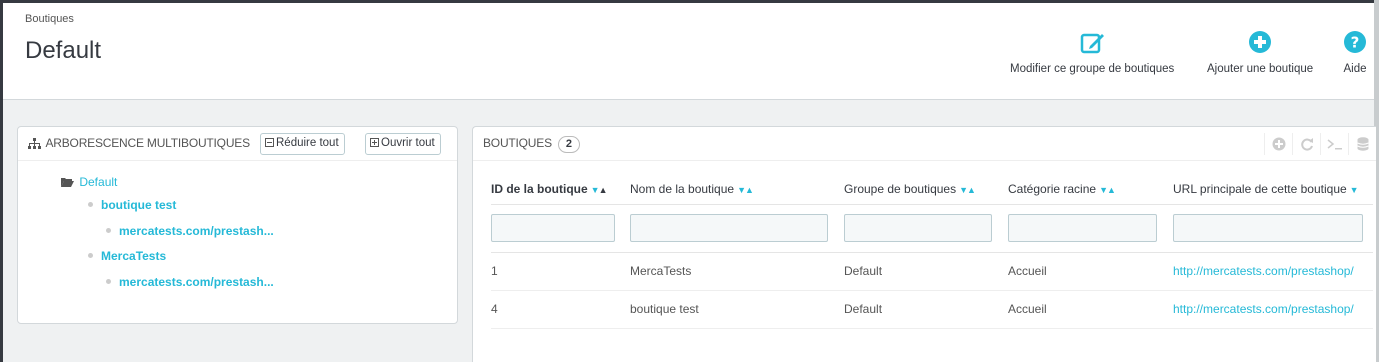  I want to click on filter-row, so click(932, 228).